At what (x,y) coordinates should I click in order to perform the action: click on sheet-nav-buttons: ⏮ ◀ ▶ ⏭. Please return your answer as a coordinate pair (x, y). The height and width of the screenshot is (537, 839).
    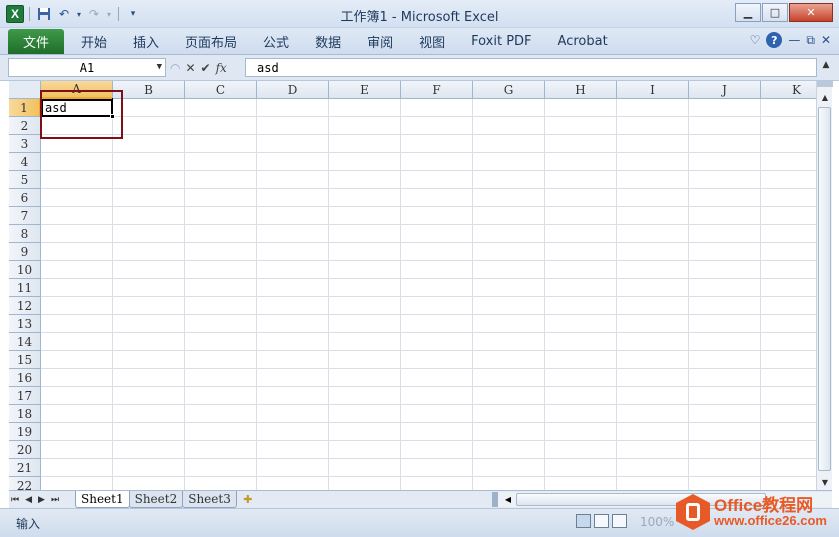
    Looking at the image, I should click on (35, 500).